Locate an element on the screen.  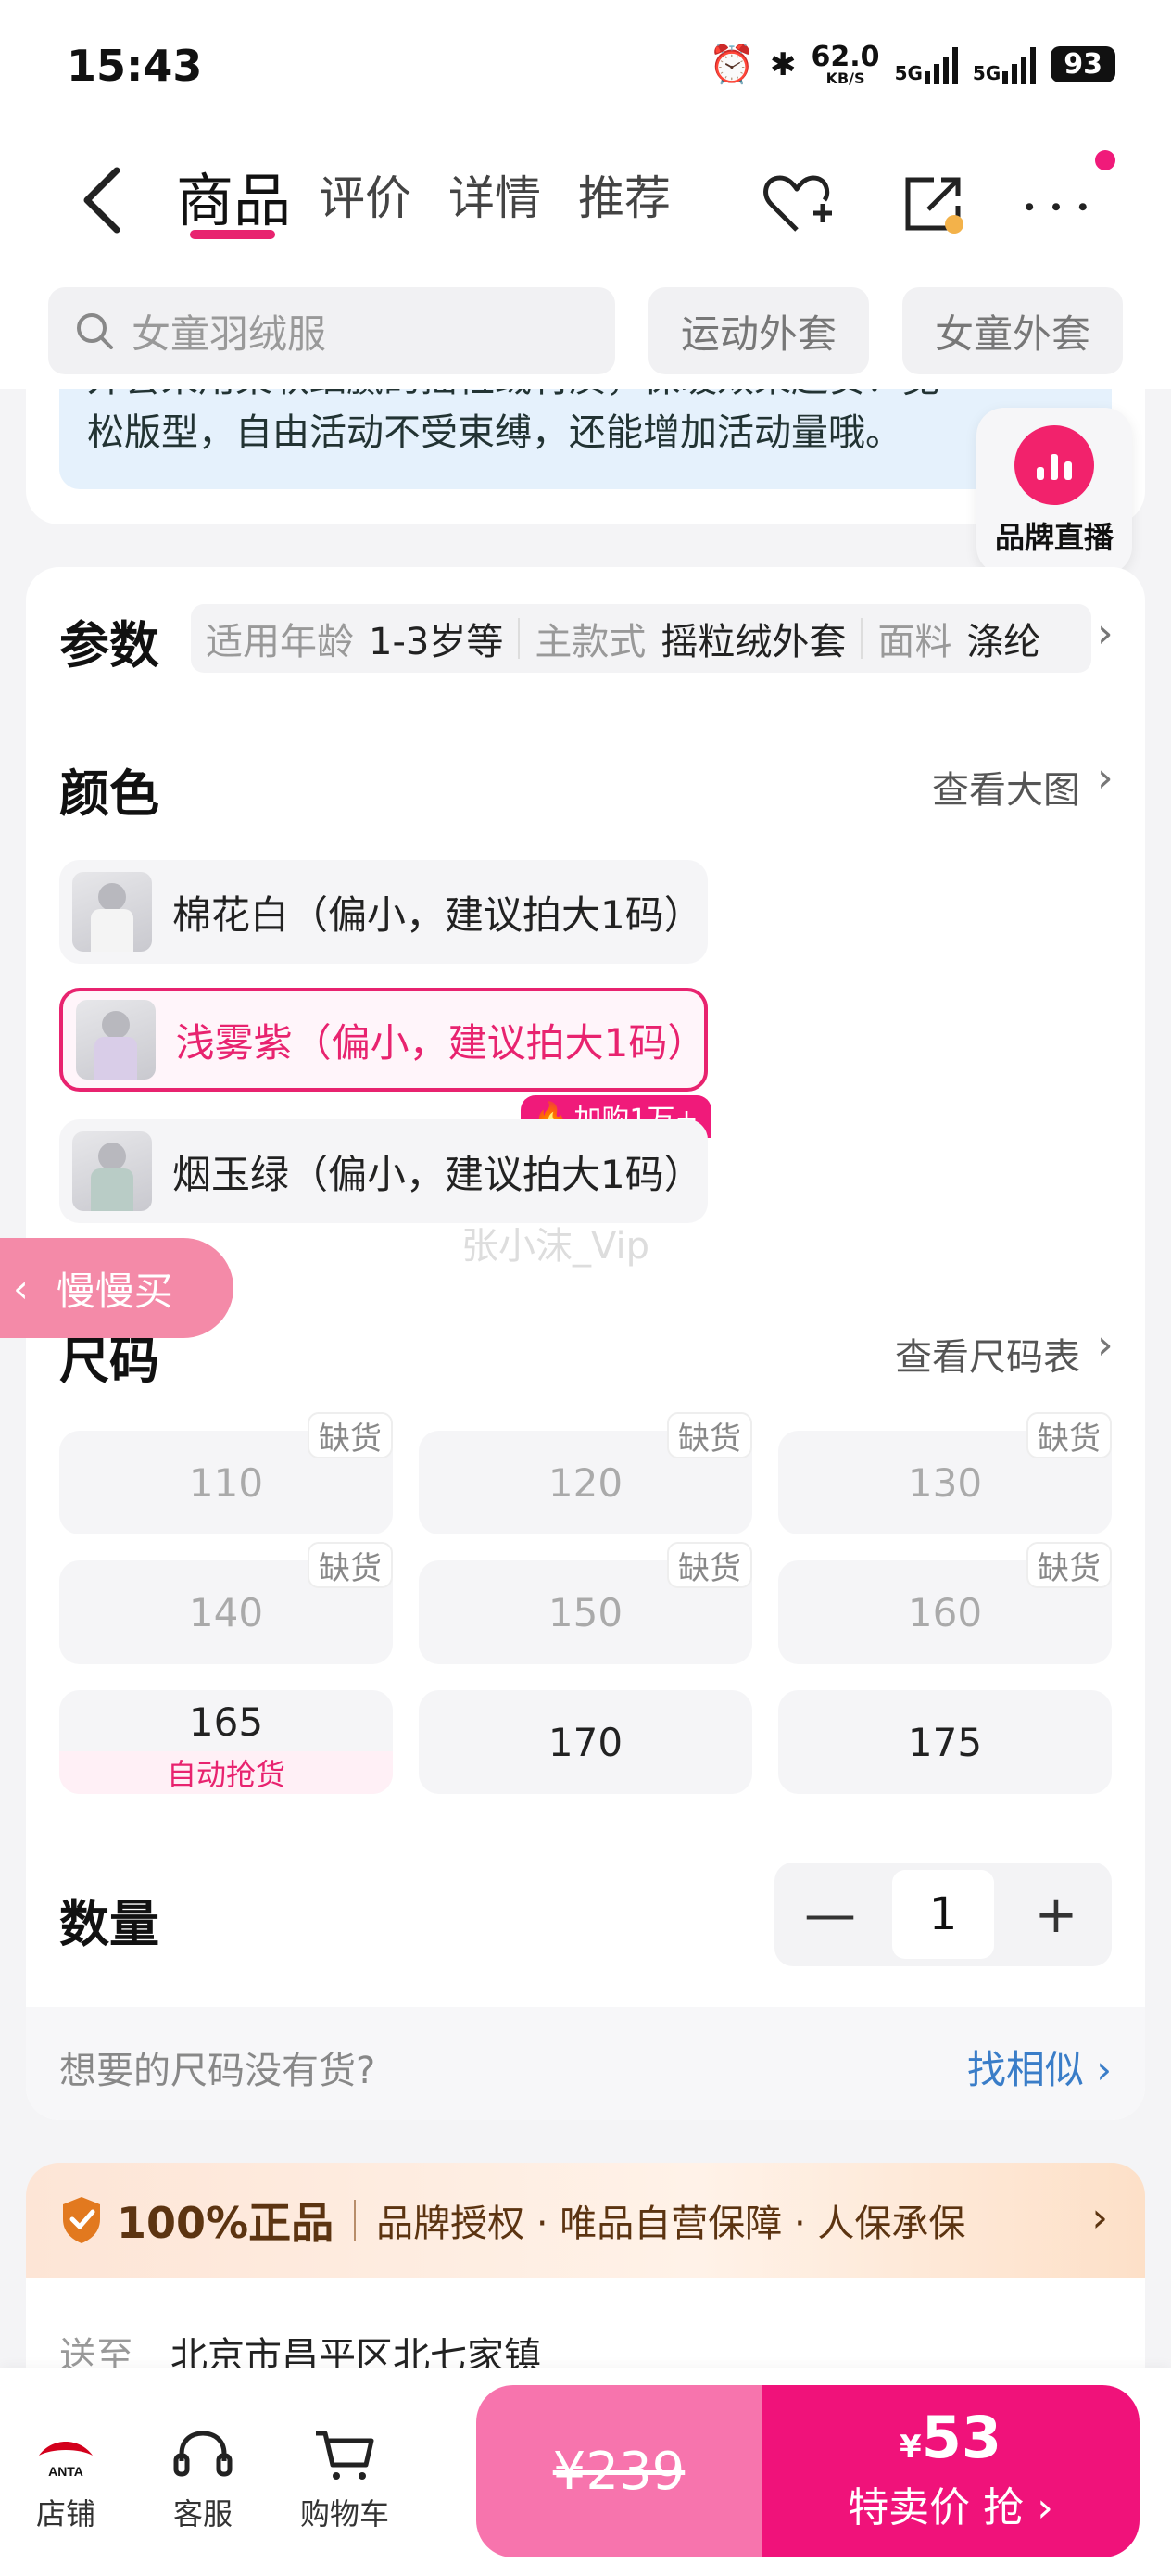
param-style: 主款式 摇粒绒外套 is located at coordinates (690, 638).